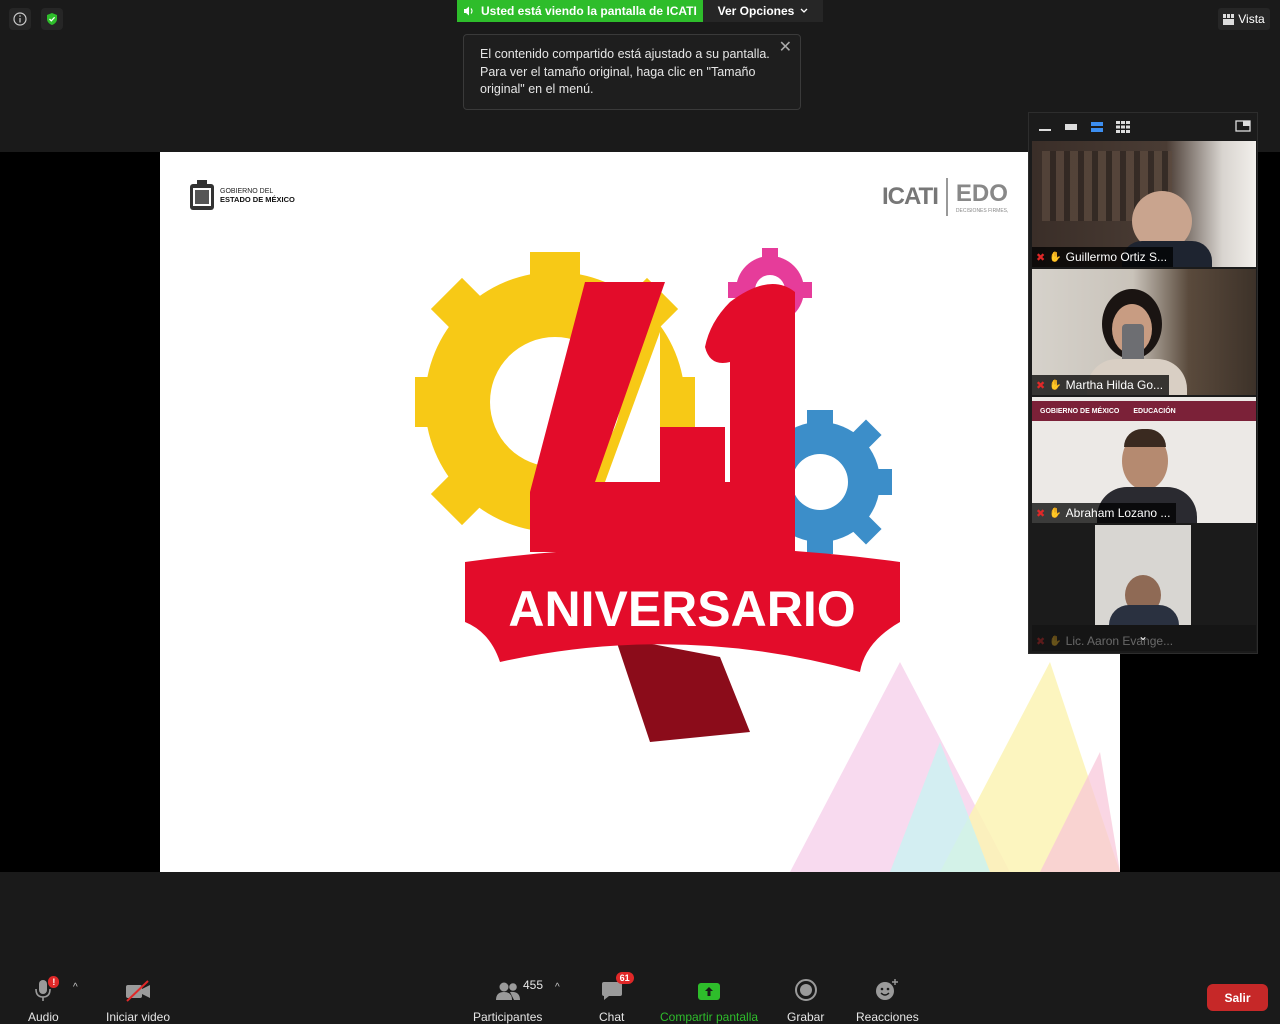 This screenshot has height=1024, width=1280. Describe the element at coordinates (681, 609) in the screenshot. I see `anniversary-text: ANIVERSARIO` at that location.